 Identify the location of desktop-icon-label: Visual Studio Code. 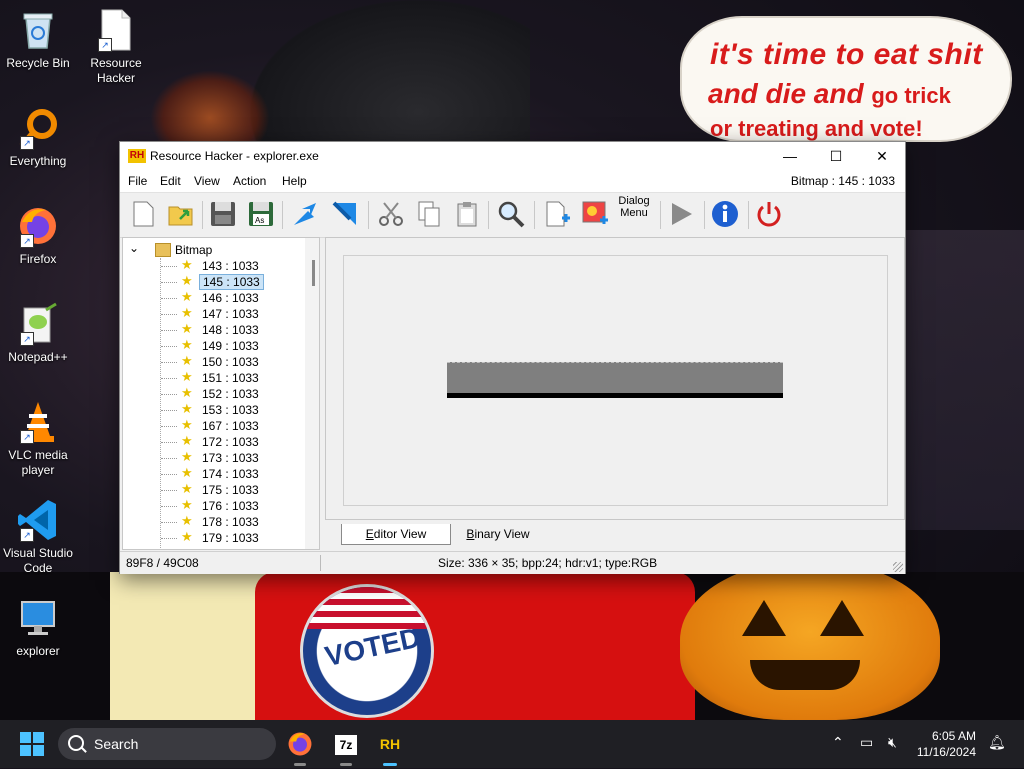
(38, 560).